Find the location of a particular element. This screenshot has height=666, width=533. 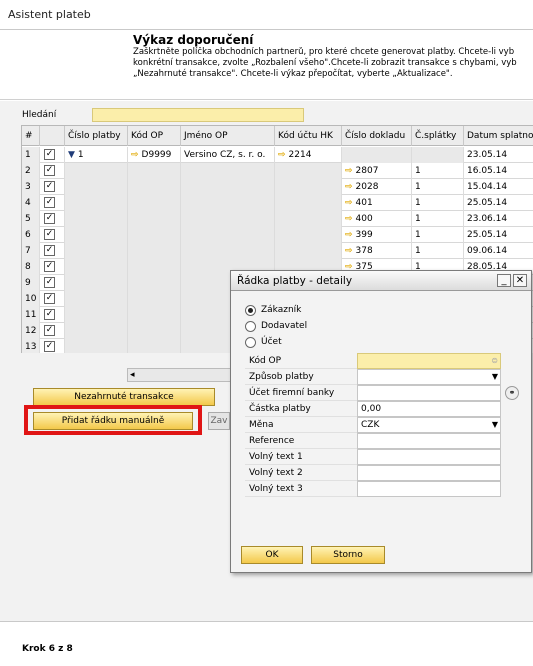

col-header-doc-no: Číslo dokladu is located at coordinates (377, 136).